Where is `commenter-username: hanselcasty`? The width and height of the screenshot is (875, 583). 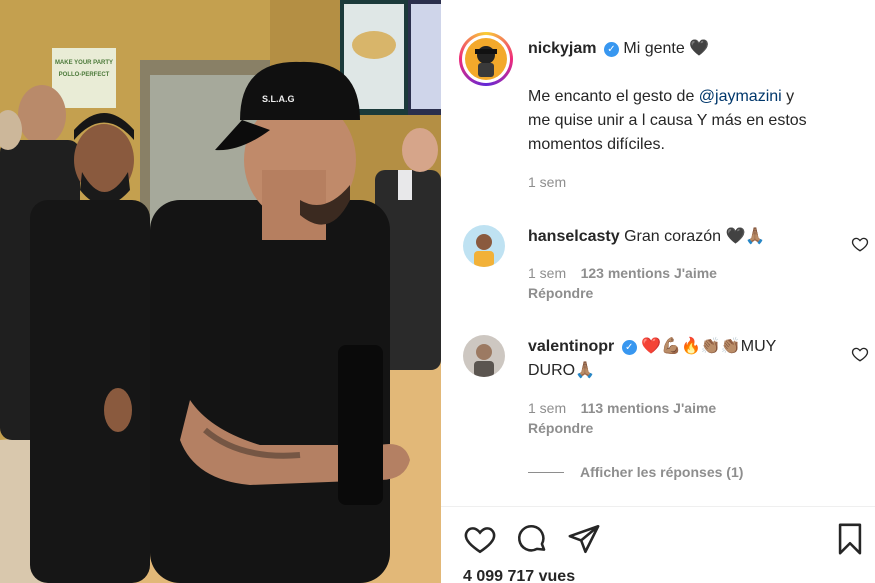
commenter-username: hanselcasty is located at coordinates (574, 236).